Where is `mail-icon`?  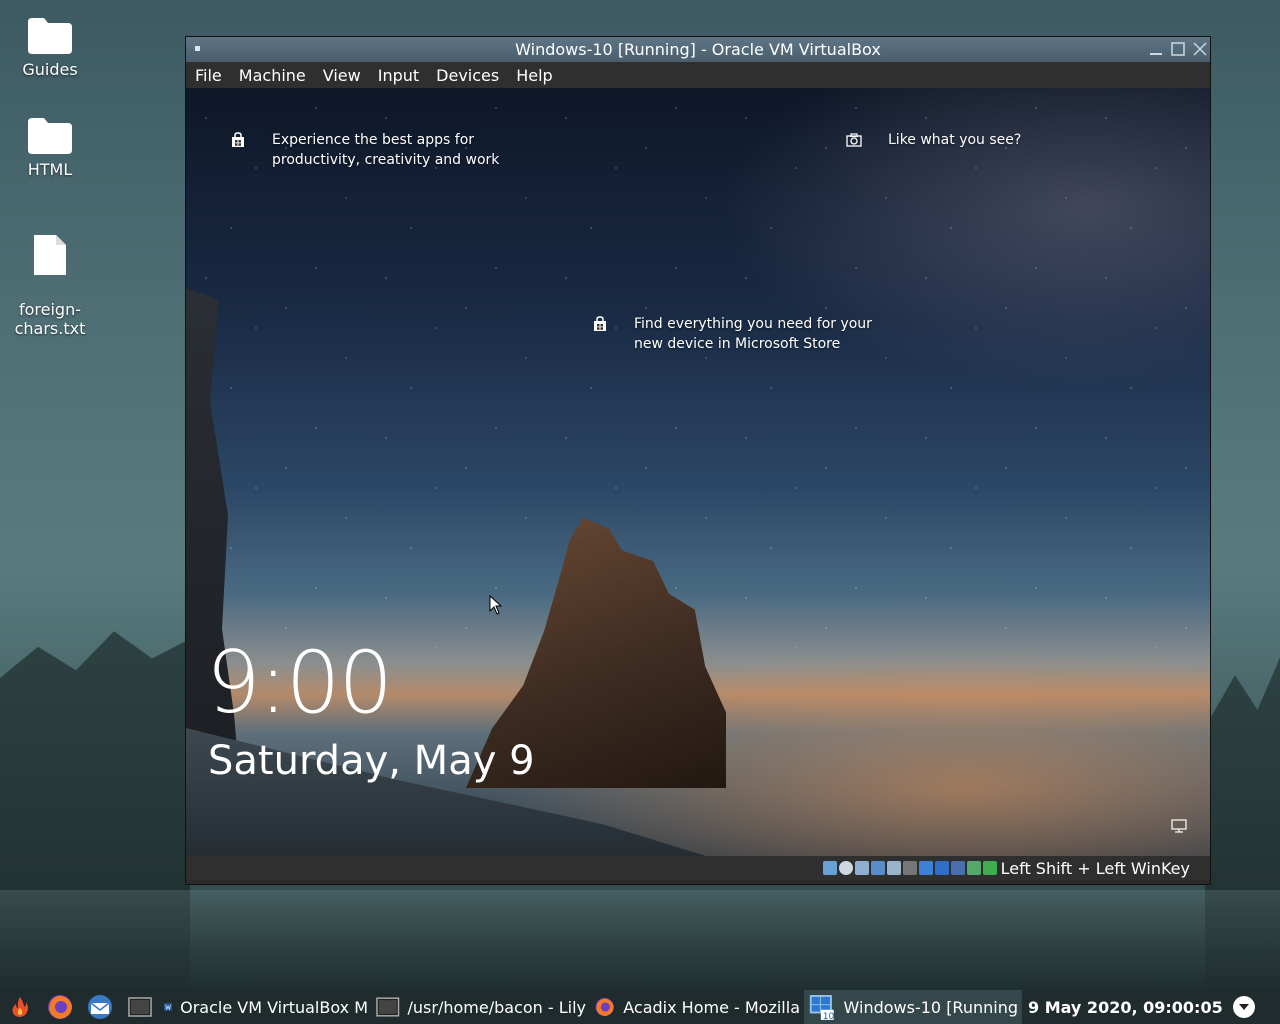
mail-icon is located at coordinates (100, 1007).